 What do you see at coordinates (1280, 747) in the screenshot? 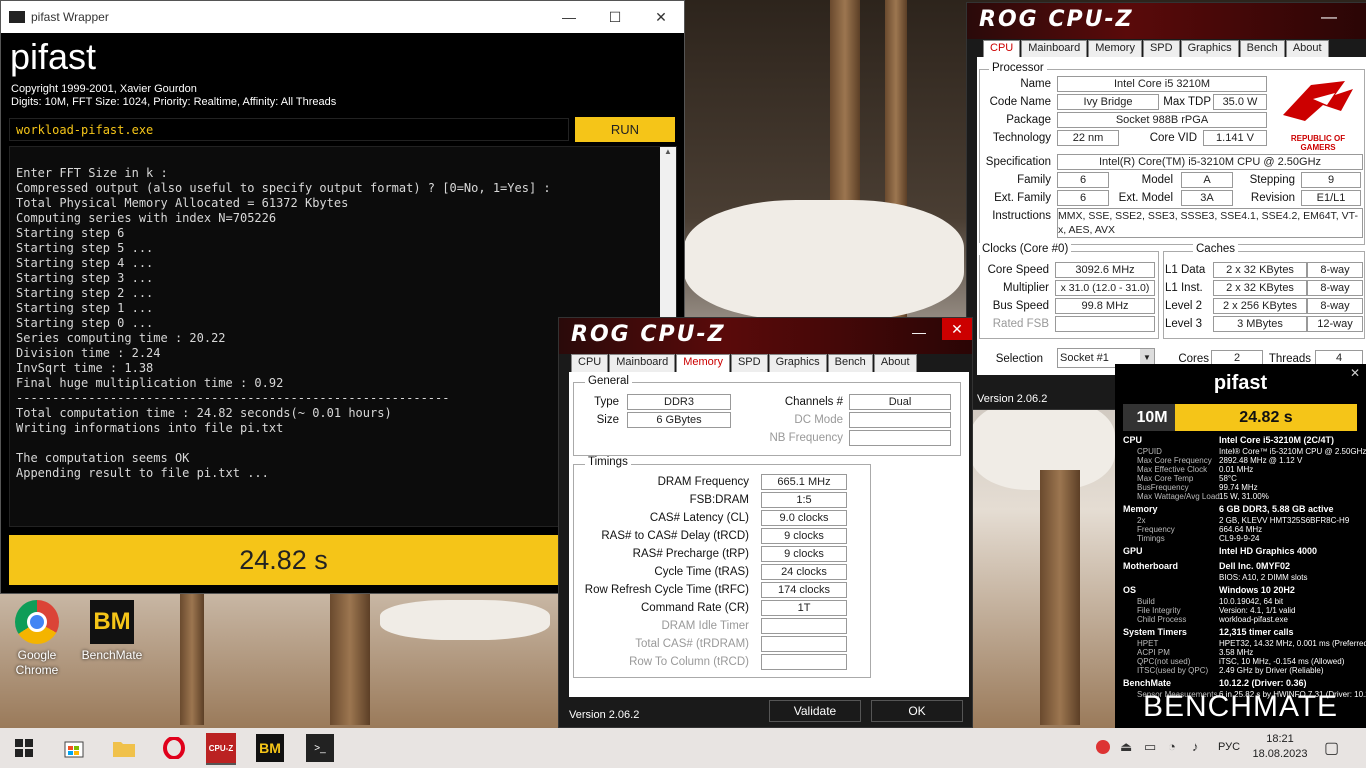
I see `clock: 18:21 18.08.2023` at bounding box center [1280, 747].